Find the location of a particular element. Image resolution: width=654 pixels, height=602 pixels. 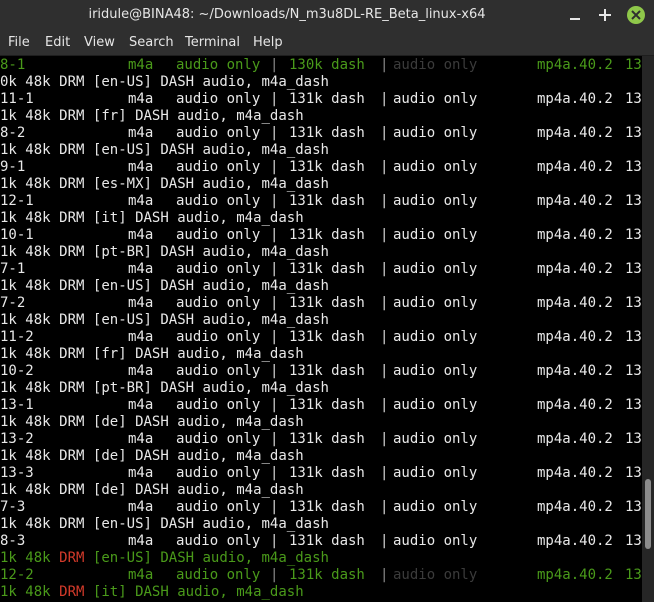

menu-file: File is located at coordinates (19, 42).